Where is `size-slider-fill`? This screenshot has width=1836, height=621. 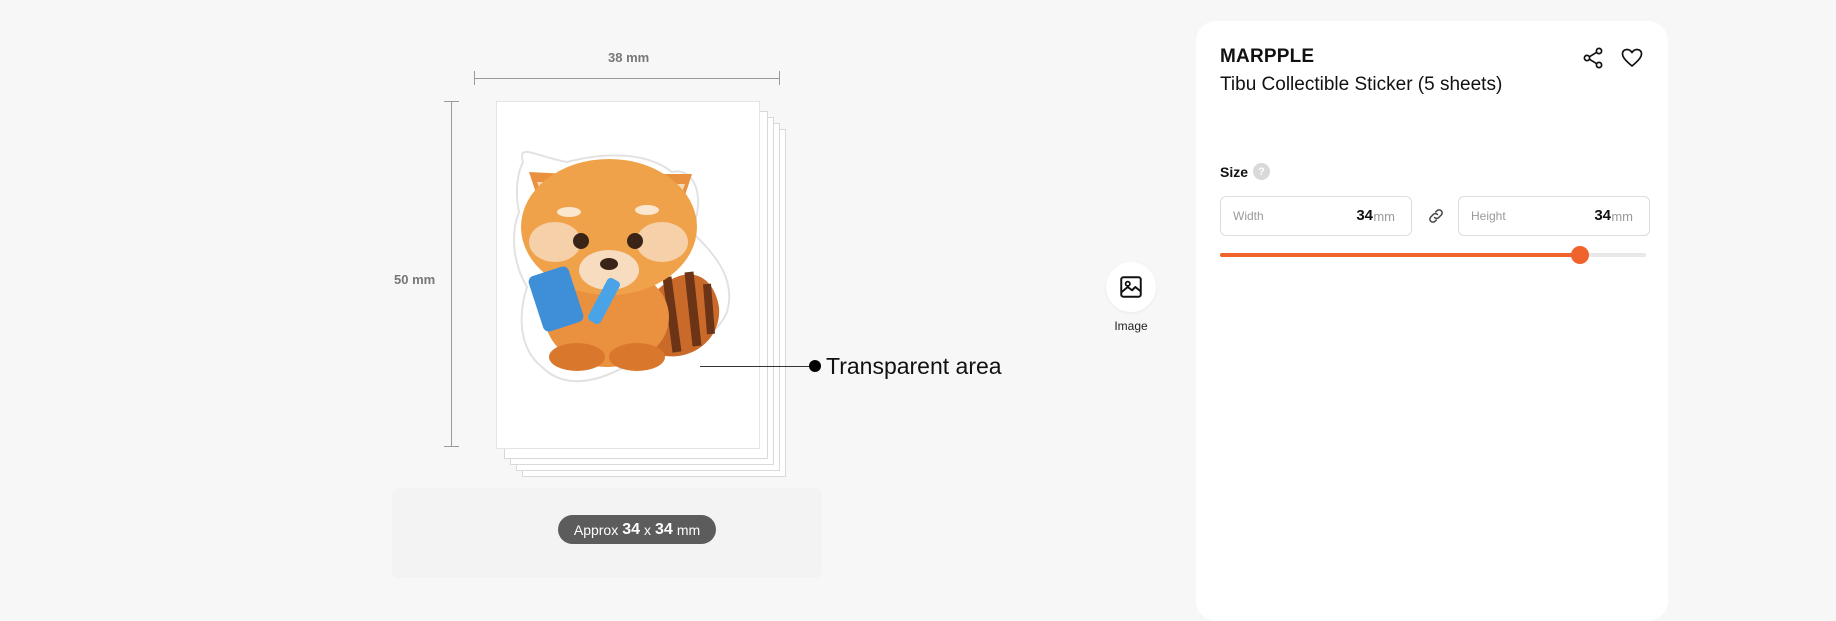 size-slider-fill is located at coordinates (1400, 255).